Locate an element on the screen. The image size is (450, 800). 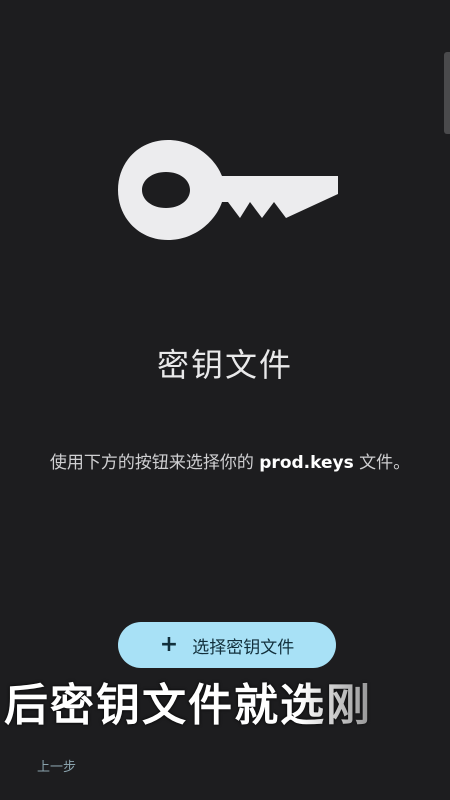
page-title: 密钥文件 is located at coordinates (224, 365).